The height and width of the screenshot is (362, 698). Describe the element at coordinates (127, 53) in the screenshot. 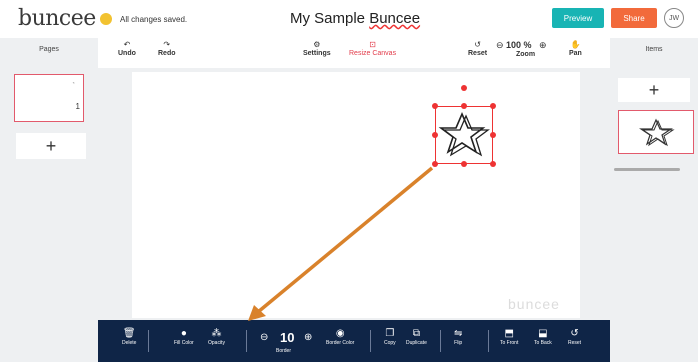

I see `undo-label: Undo` at that location.